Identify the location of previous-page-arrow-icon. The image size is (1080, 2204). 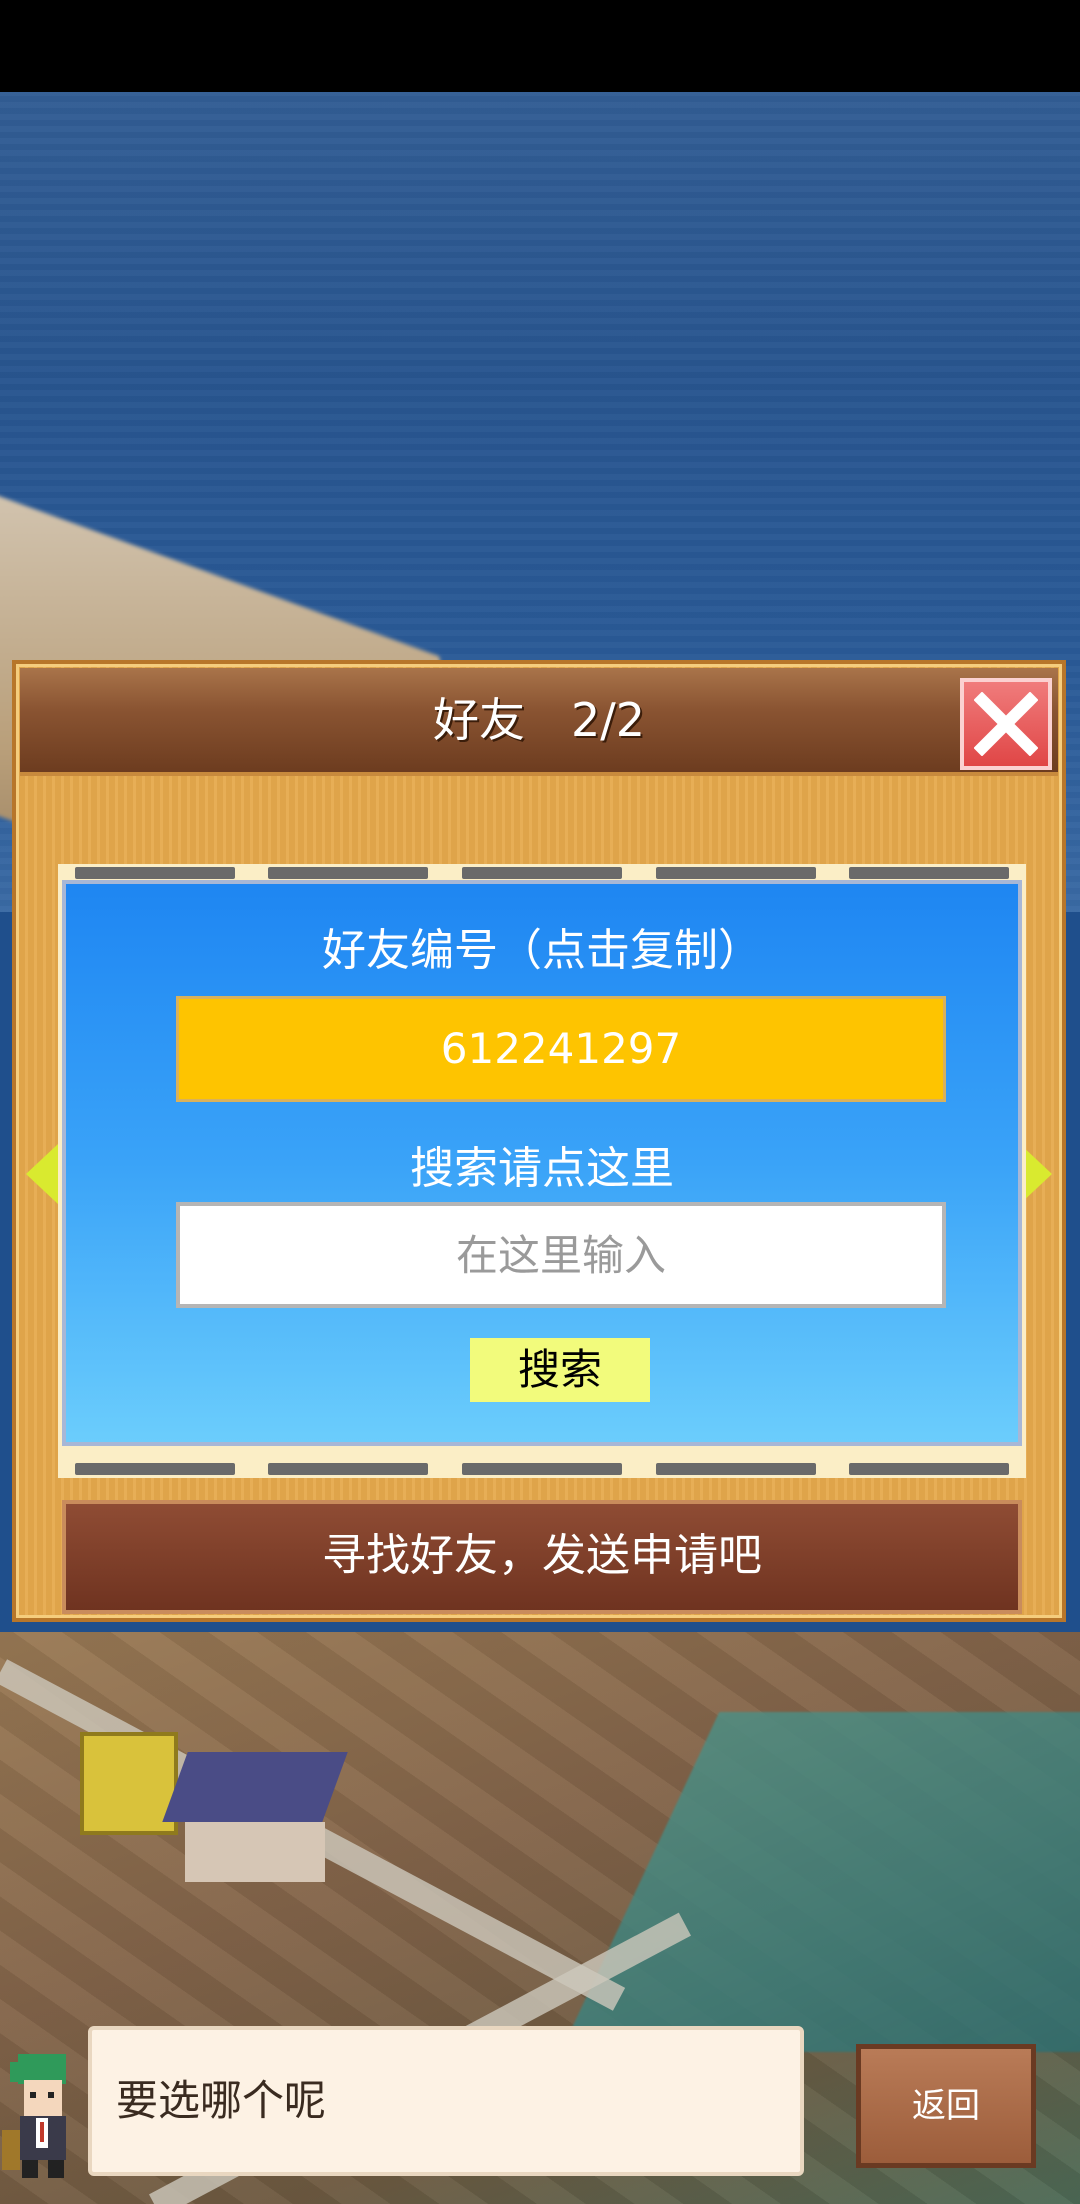
(42, 1174).